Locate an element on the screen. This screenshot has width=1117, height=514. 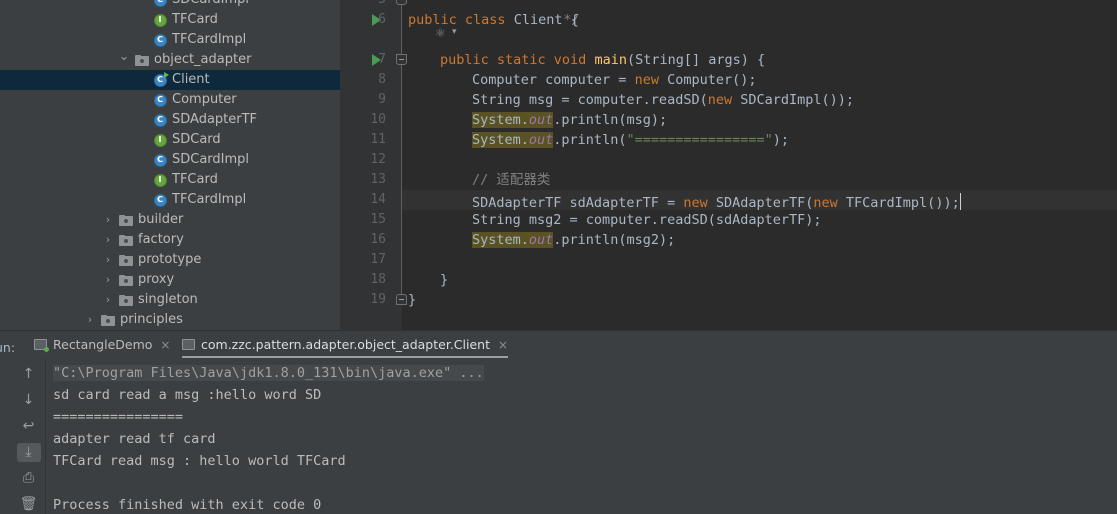
line-number: 17 is located at coordinates (378, 259).